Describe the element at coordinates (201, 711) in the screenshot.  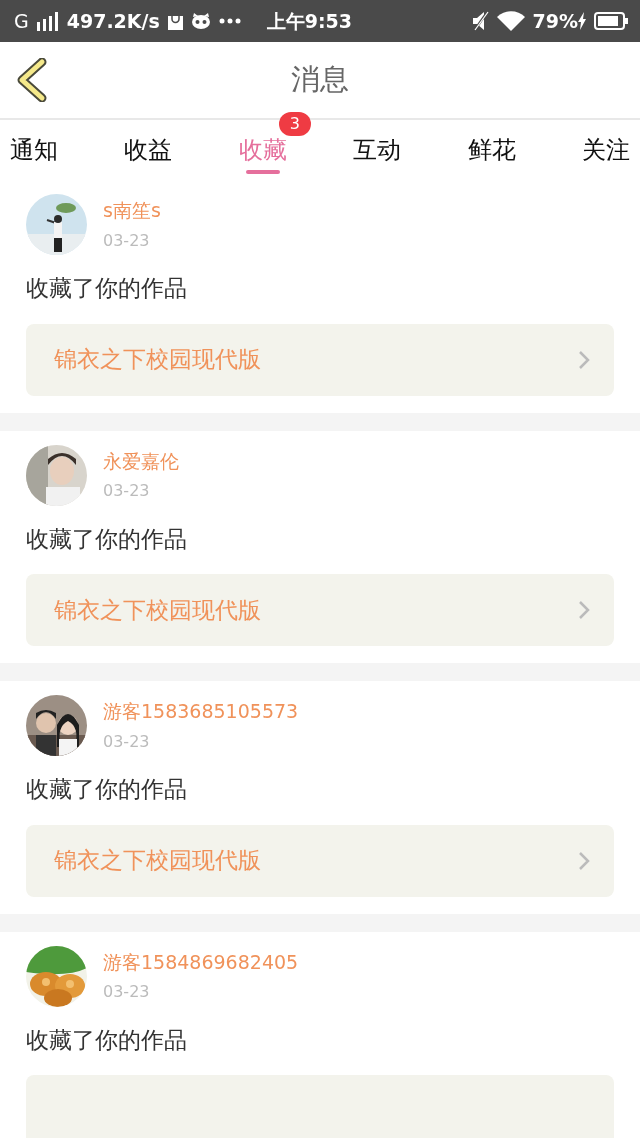
I see `user-name: 游客1583685105573` at that location.